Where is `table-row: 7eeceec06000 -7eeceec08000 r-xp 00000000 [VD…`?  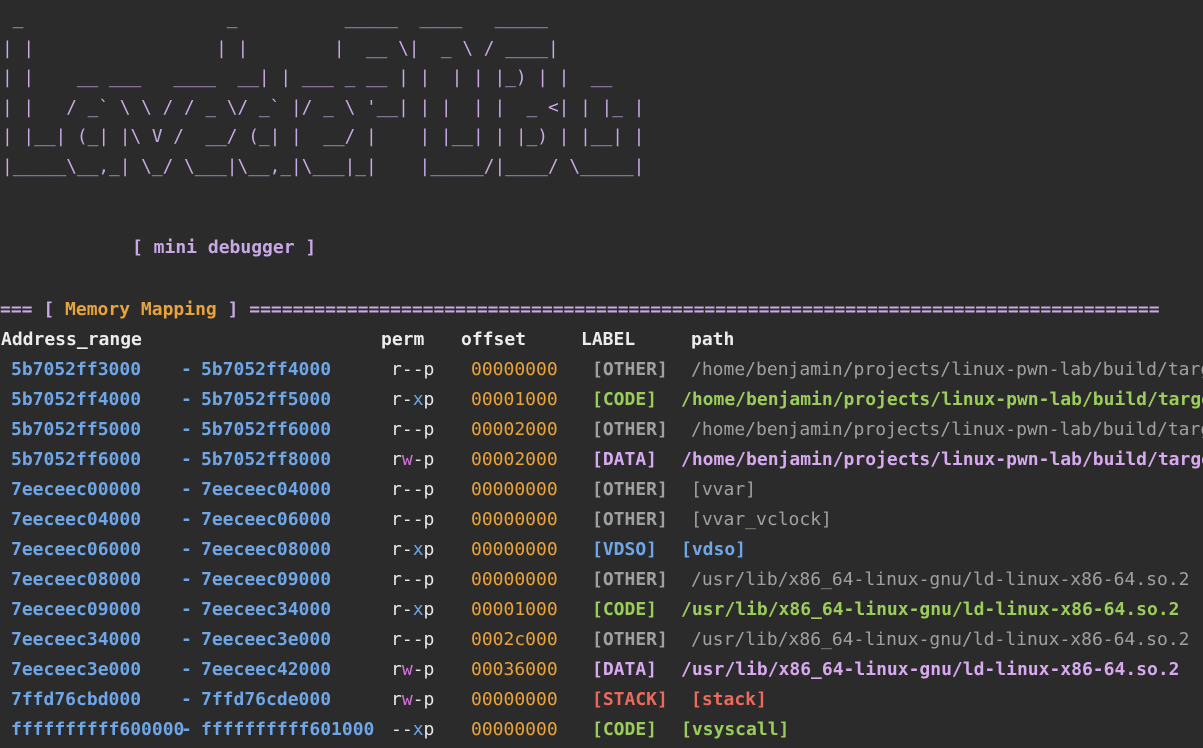
table-row: 7eeceec06000 -7eeceec08000 r-xp 00000000 [VD… is located at coordinates (601, 552).